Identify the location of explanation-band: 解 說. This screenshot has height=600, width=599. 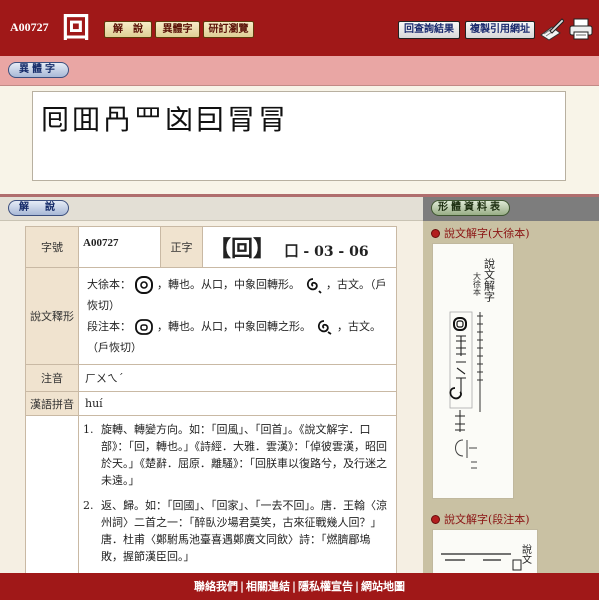
(211, 209).